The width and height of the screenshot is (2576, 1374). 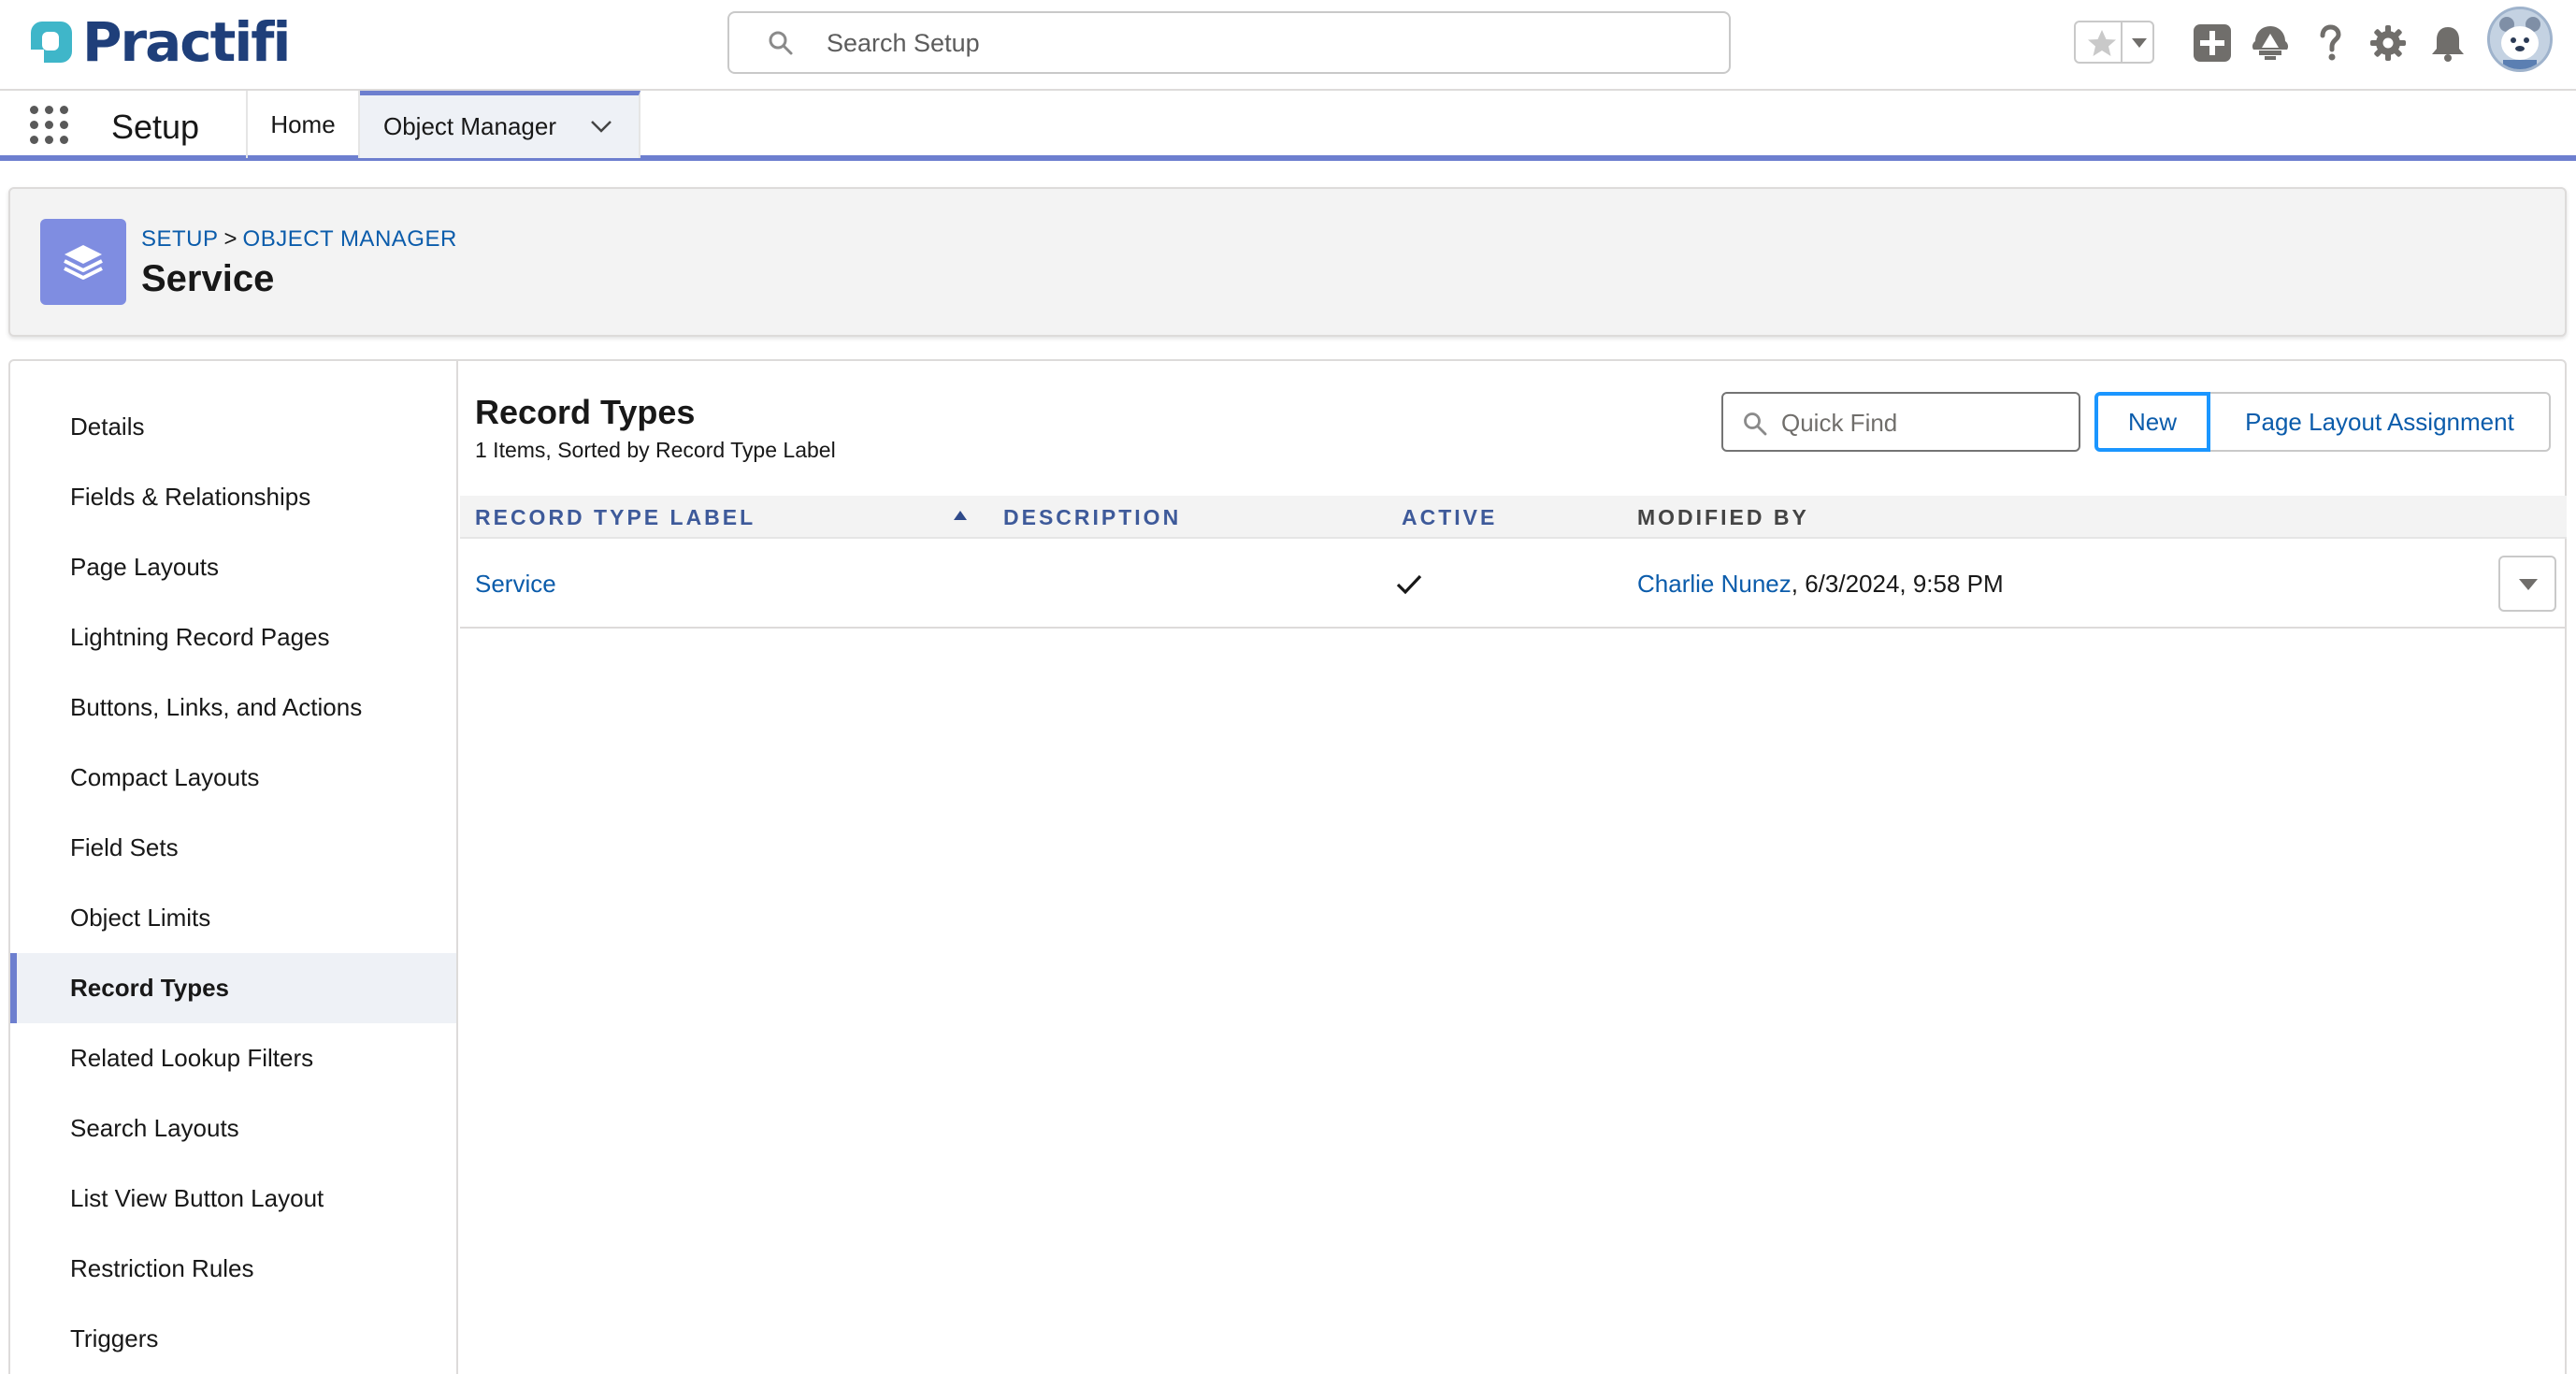 What do you see at coordinates (2271, 43) in the screenshot?
I see `trailhead-icon` at bounding box center [2271, 43].